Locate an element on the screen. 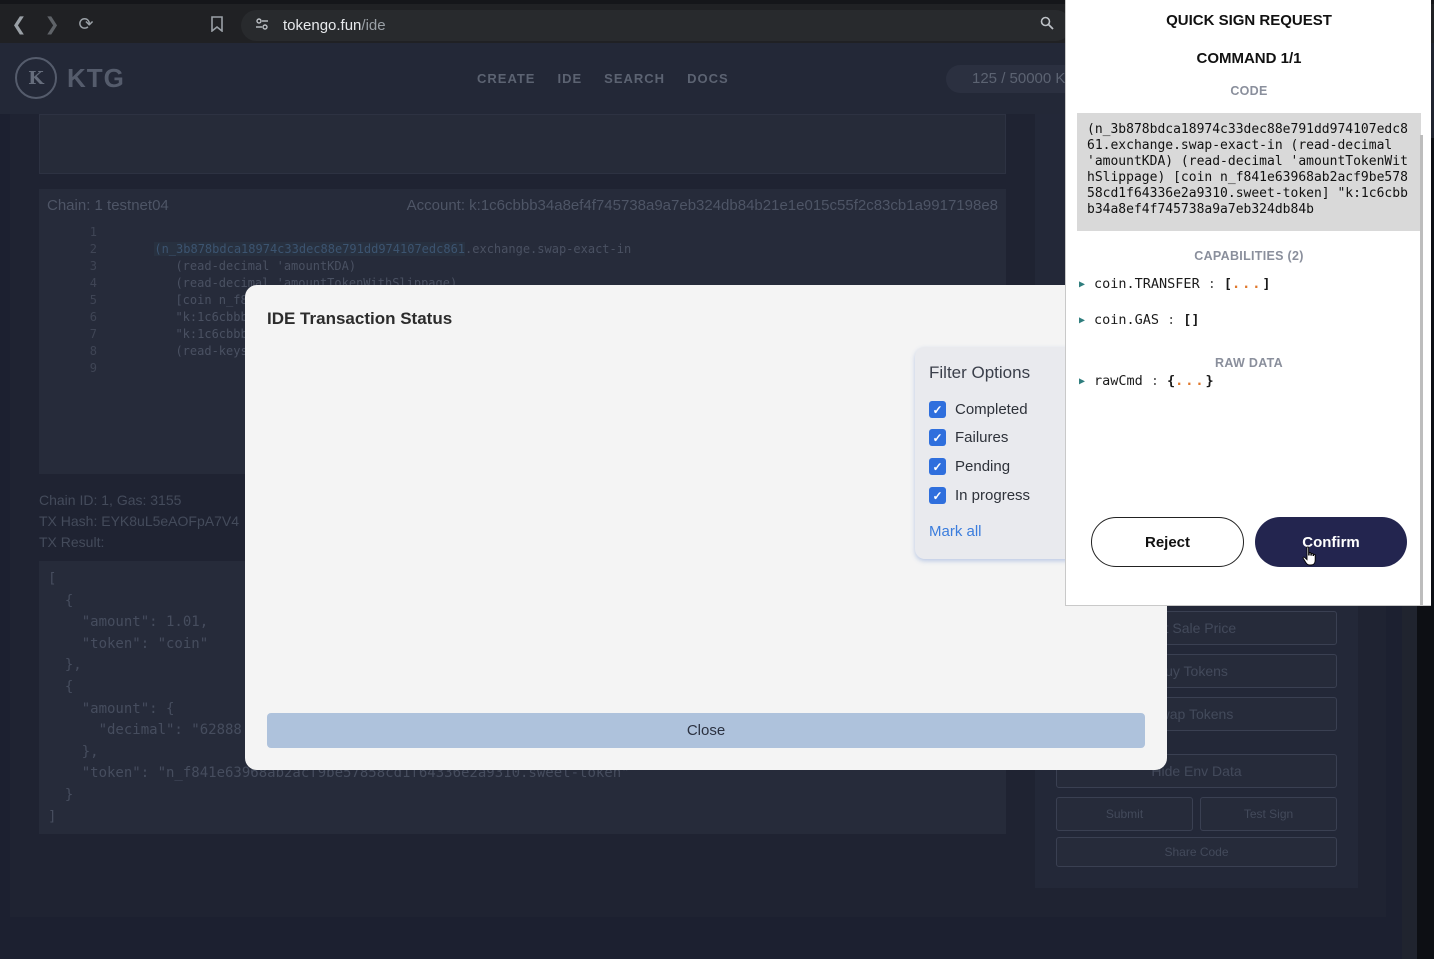 The image size is (1434, 959). site-logo: K KTG is located at coordinates (70, 78).